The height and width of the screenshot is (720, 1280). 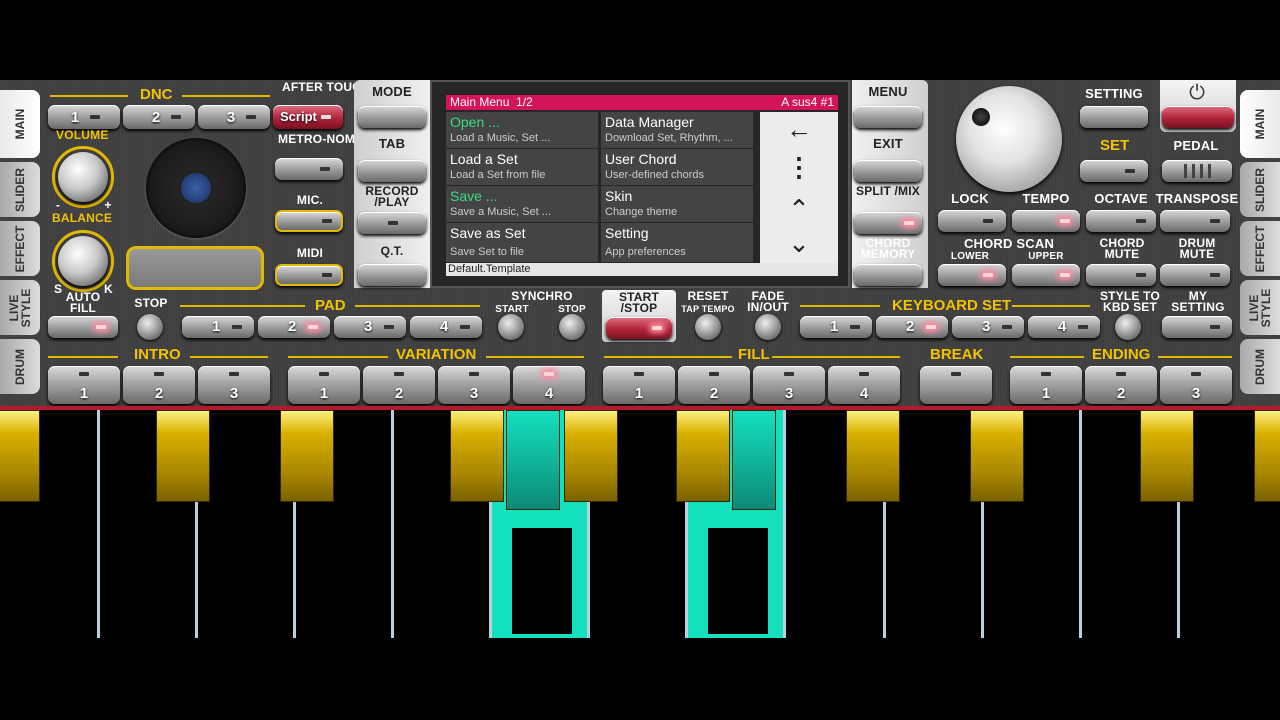 What do you see at coordinates (392, 143) in the screenshot?
I see `tab-label: TAB` at bounding box center [392, 143].